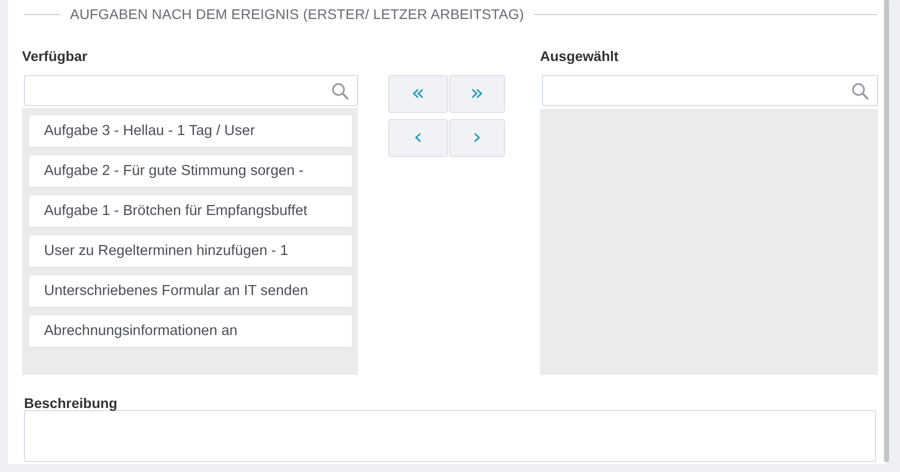  Describe the element at coordinates (190, 251) in the screenshot. I see `list-item: User zu Regelterminen hinzufügen - 1` at that location.